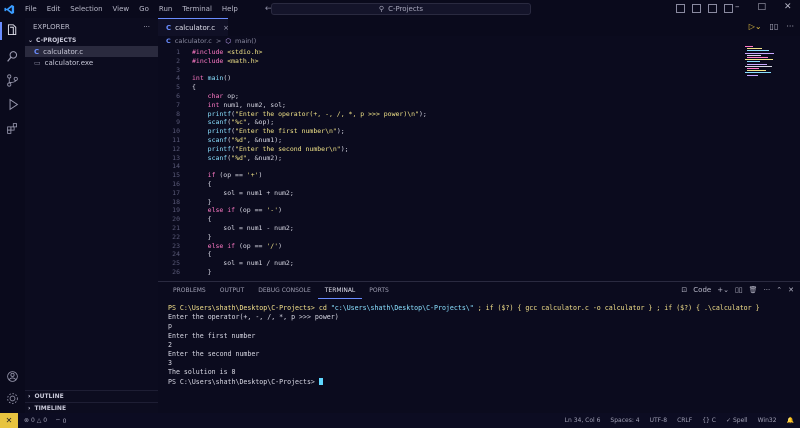  Describe the element at coordinates (91, 51) in the screenshot. I see `file-item-calculator-c: C calculator.c` at that location.